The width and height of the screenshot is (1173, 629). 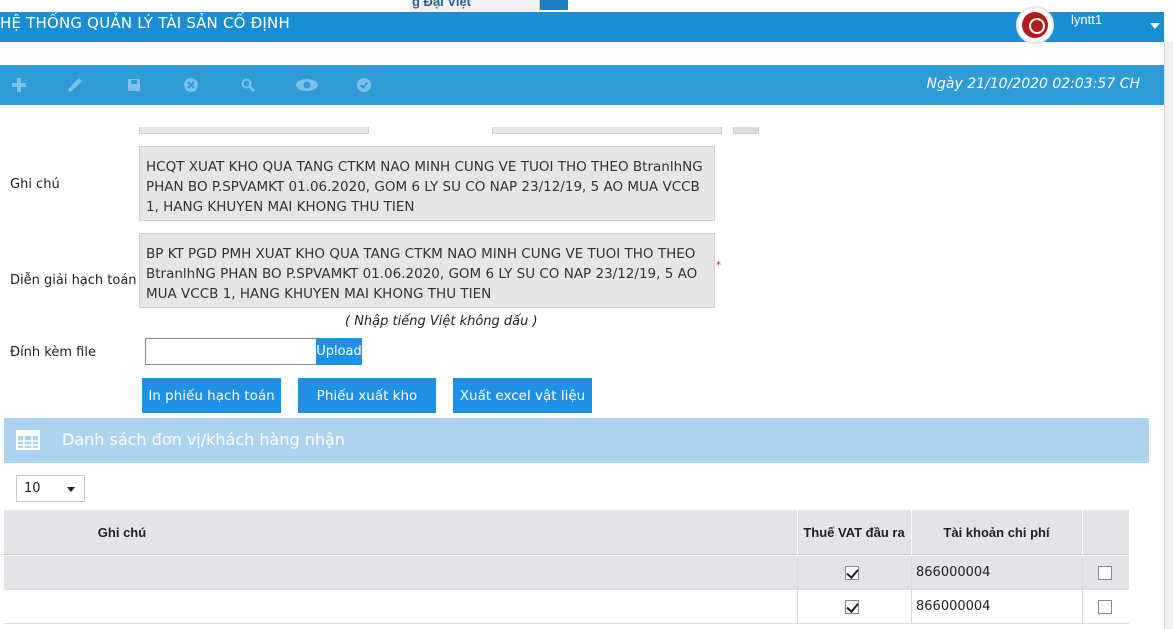 I want to click on column-header-expense-account: Tài khoản chi phí, so click(x=996, y=532).